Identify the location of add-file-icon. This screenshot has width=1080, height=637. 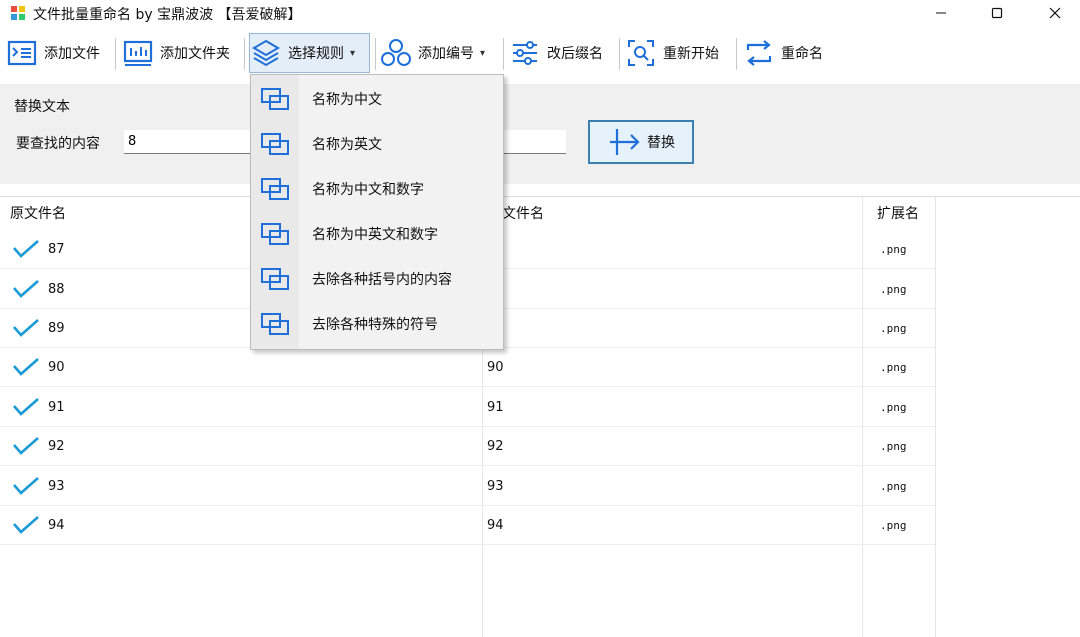
(22, 53).